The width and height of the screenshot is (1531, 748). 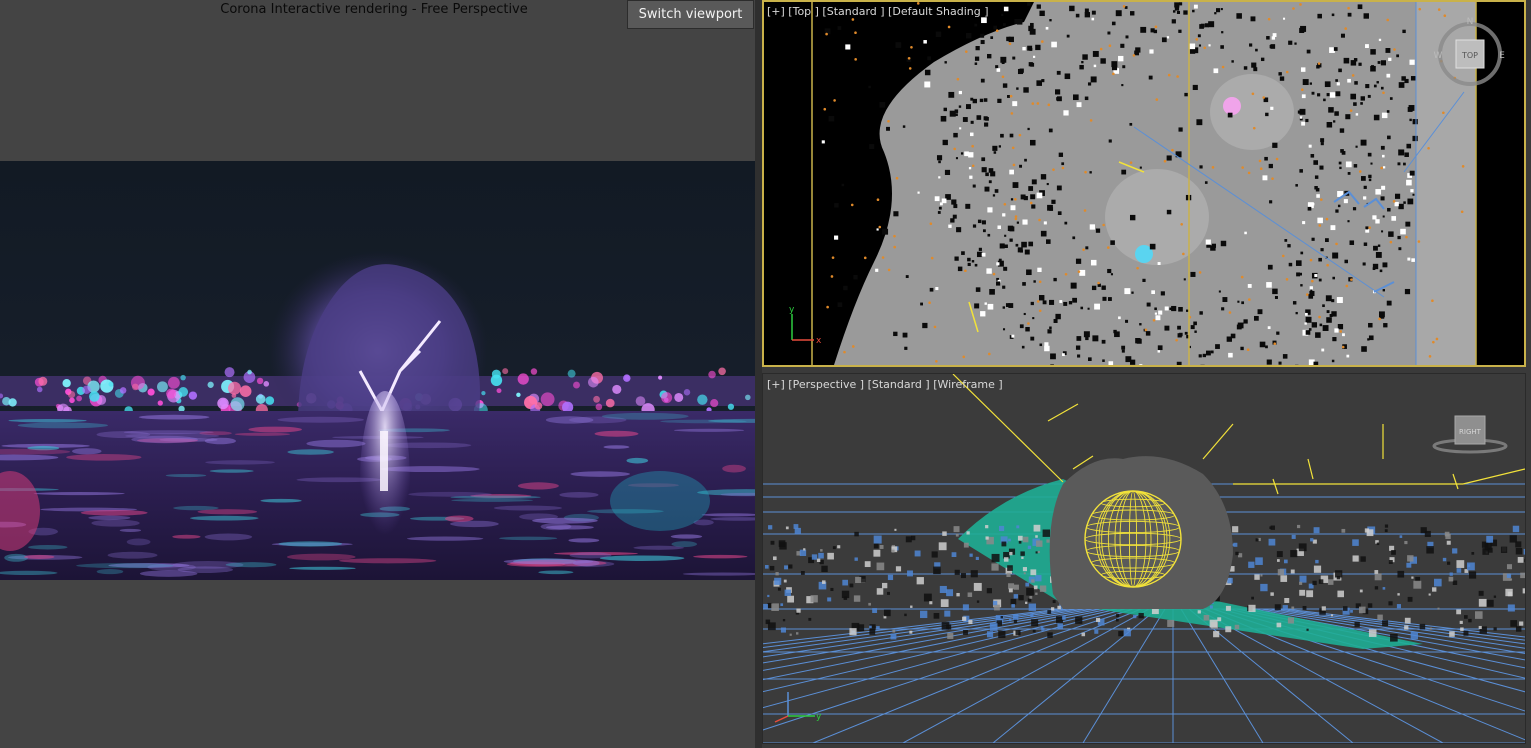 I want to click on viewport-divider, so click(x=758, y=374).